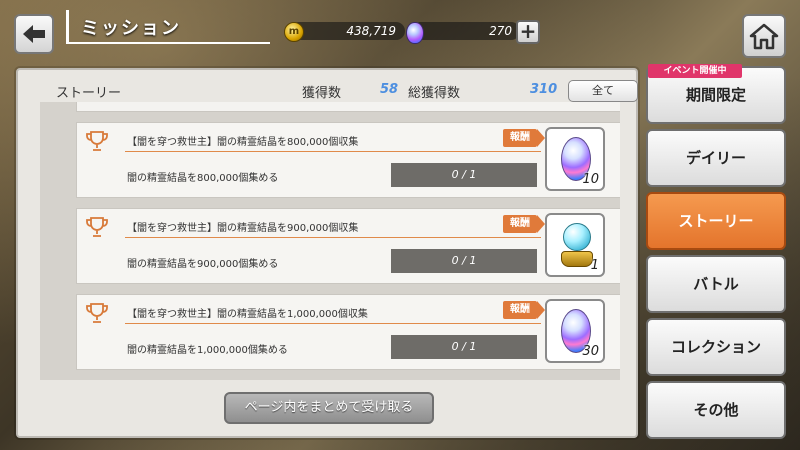 The height and width of the screenshot is (450, 800). I want to click on gem-icon, so click(415, 33).